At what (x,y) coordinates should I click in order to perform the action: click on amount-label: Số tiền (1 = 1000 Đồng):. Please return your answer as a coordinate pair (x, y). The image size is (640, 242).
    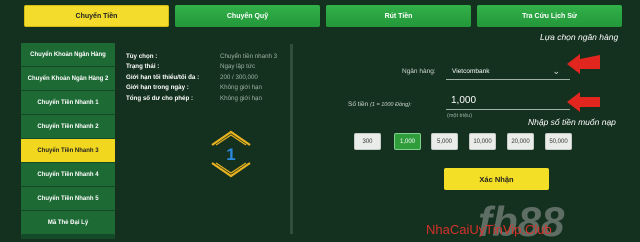
    Looking at the image, I should click on (380, 104).